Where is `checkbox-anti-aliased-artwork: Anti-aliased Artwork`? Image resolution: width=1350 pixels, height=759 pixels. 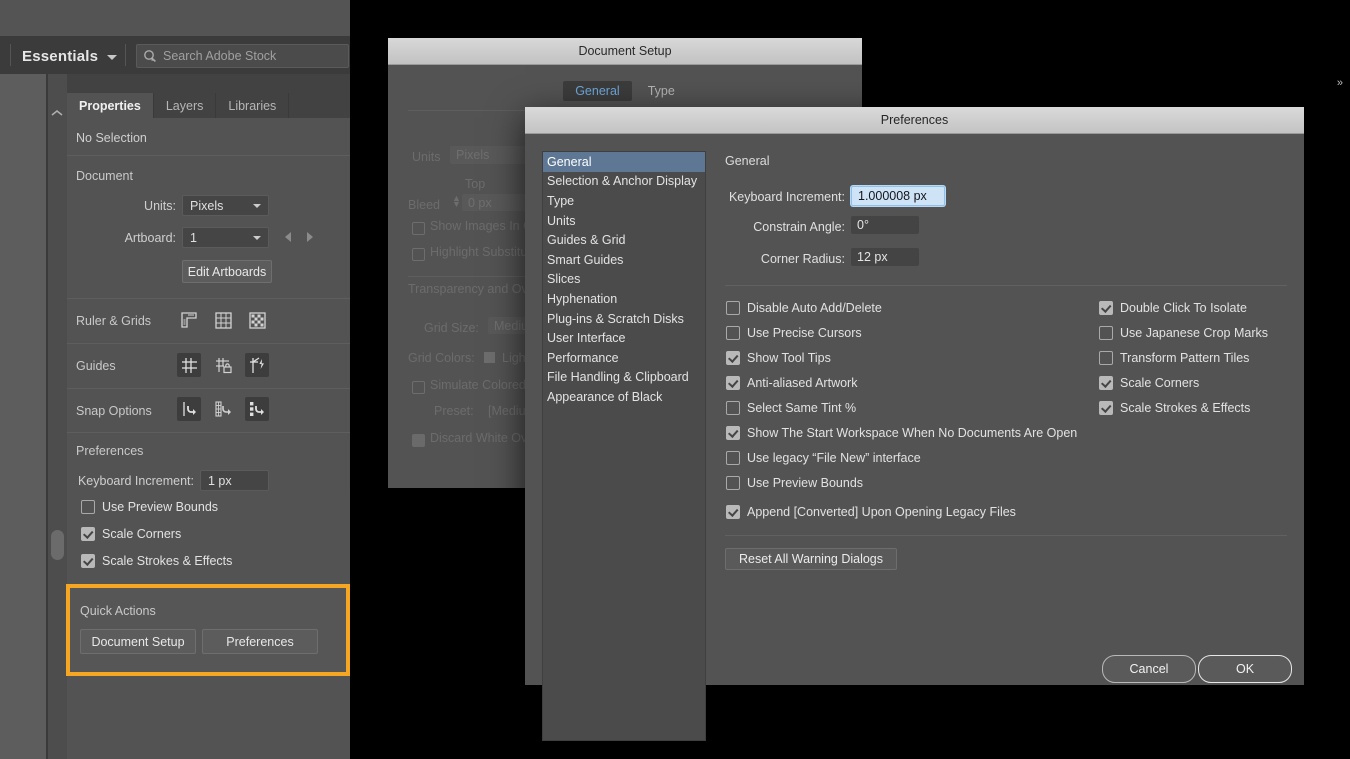 checkbox-anti-aliased-artwork: Anti-aliased Artwork is located at coordinates (791, 383).